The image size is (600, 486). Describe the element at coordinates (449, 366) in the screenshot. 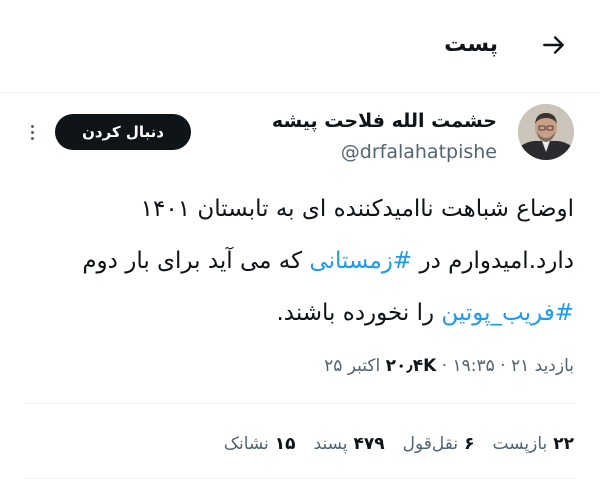

I see `tweet-meta: بازدید ۲۰٫۴K · ۱۹:۳۵ · ۲۱ اکتبر ۲۵` at that location.